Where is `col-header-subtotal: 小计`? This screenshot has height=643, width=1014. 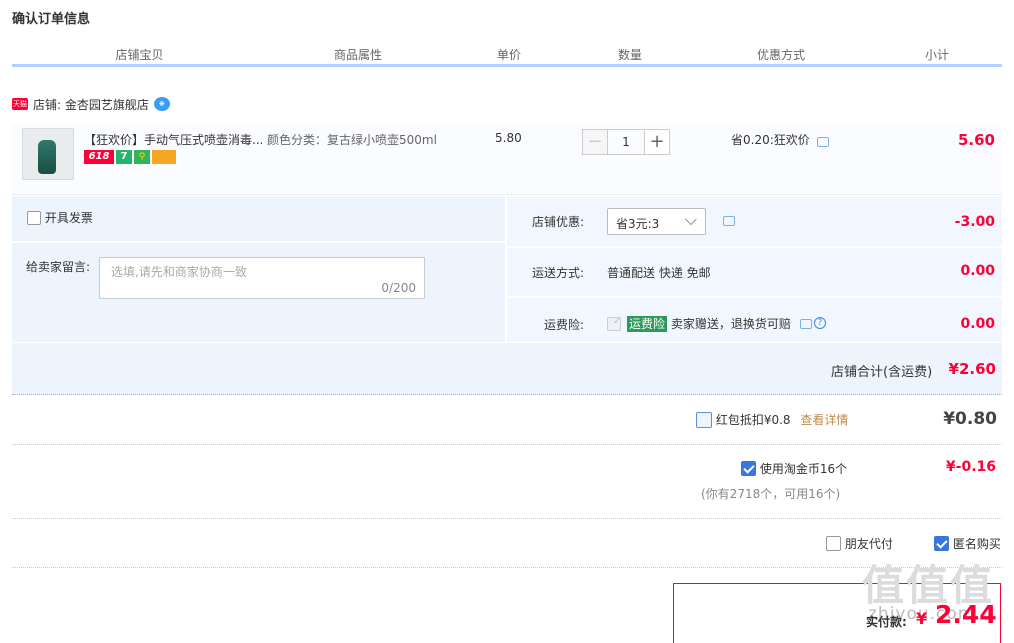
col-header-subtotal: 小计 is located at coordinates (936, 55).